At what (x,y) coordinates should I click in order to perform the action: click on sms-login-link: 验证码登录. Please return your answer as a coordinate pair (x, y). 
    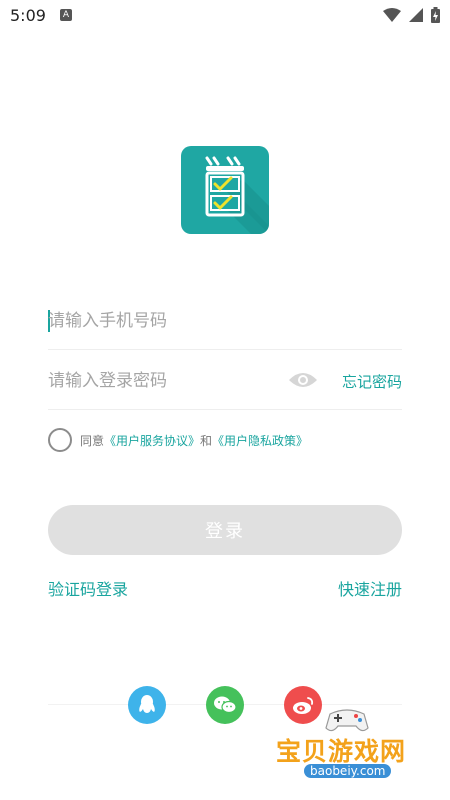
    Looking at the image, I should click on (88, 588).